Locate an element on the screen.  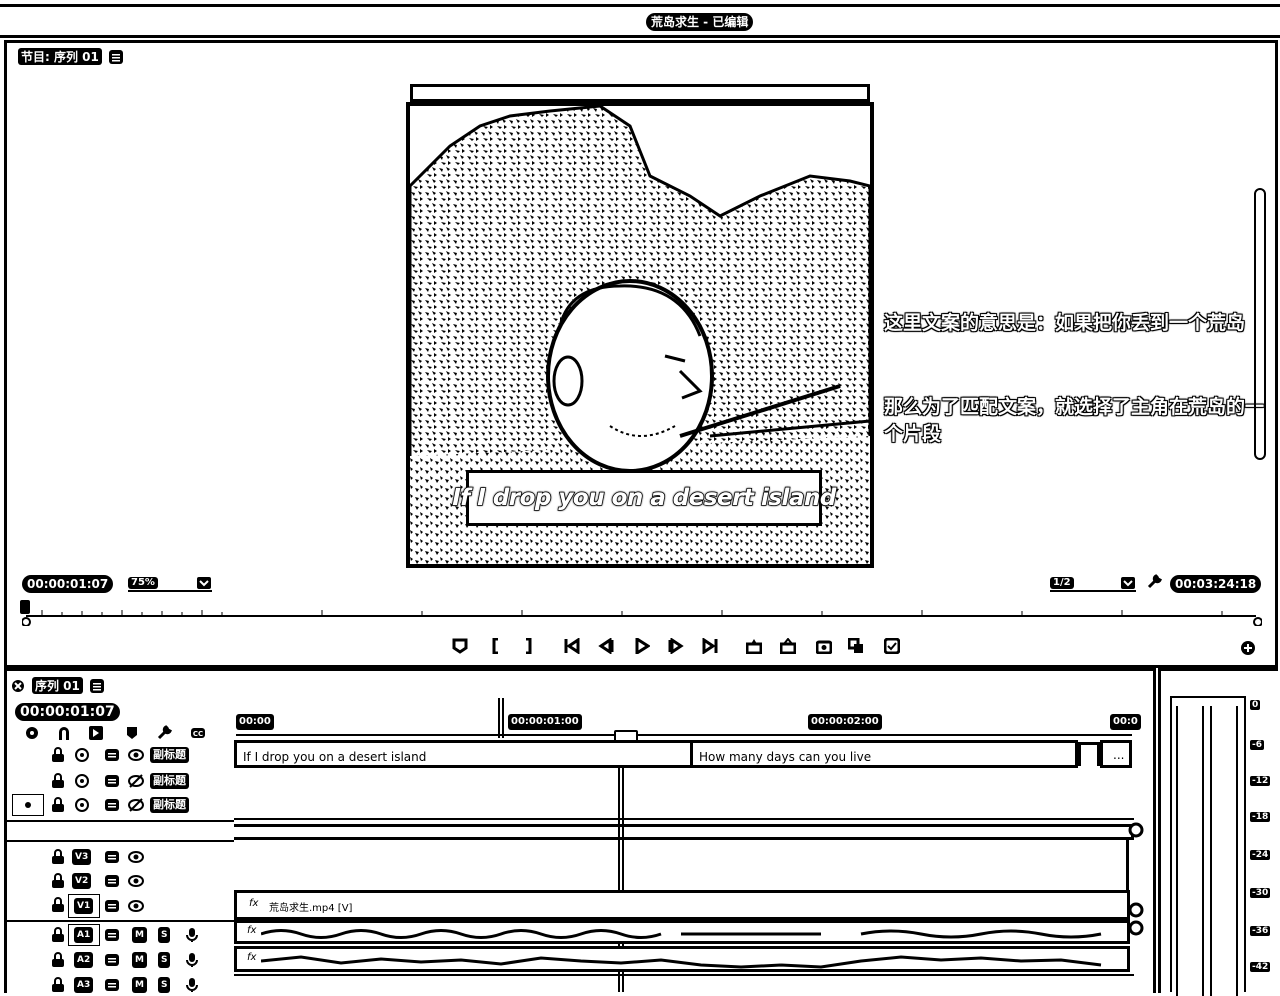
step-back-icon is located at coordinates (606, 646).